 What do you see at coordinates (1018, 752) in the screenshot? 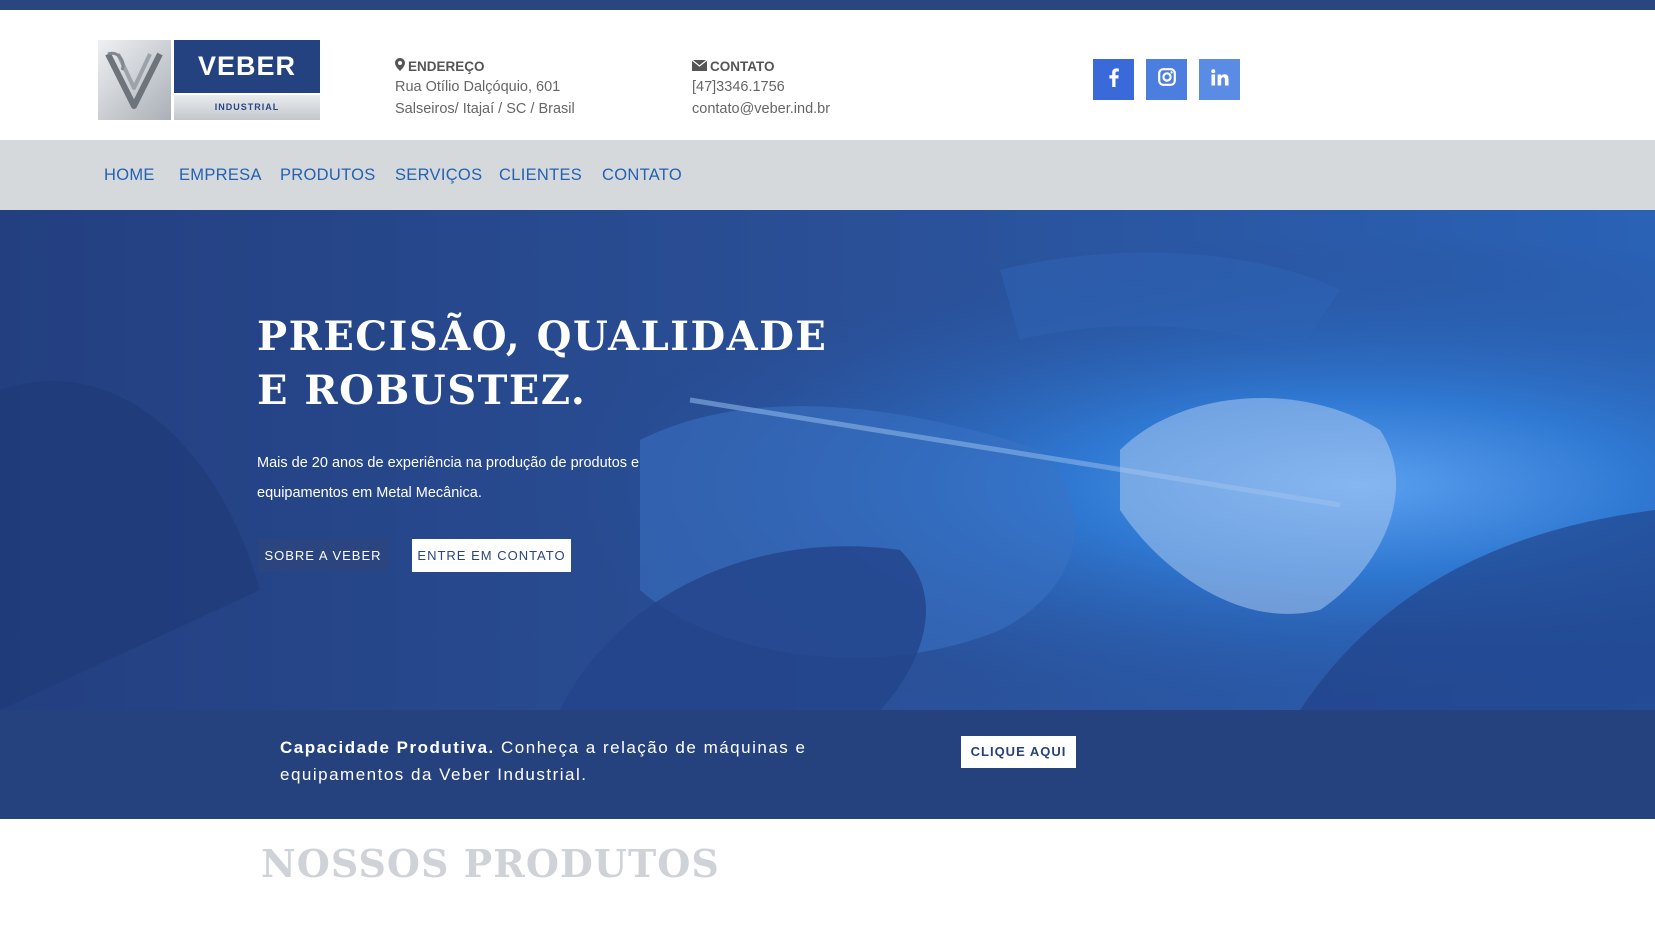
I see `click-here-button: CLIQUE AQUI` at bounding box center [1018, 752].